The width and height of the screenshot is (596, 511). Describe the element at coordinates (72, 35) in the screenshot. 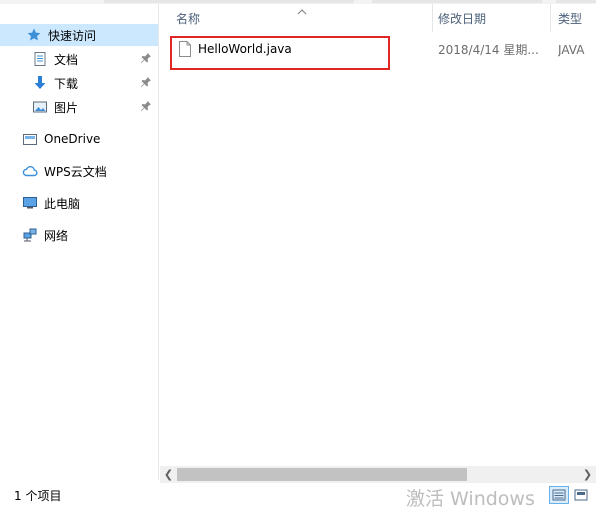

I see `nav-label: 快速访问` at that location.